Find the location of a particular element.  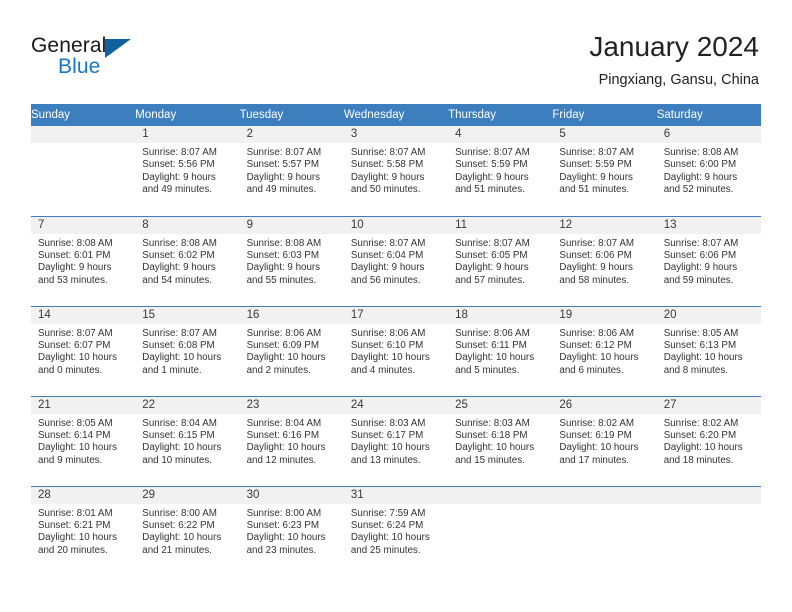

sunset-text: Sunset: 6:16 PM is located at coordinates (282, 435).